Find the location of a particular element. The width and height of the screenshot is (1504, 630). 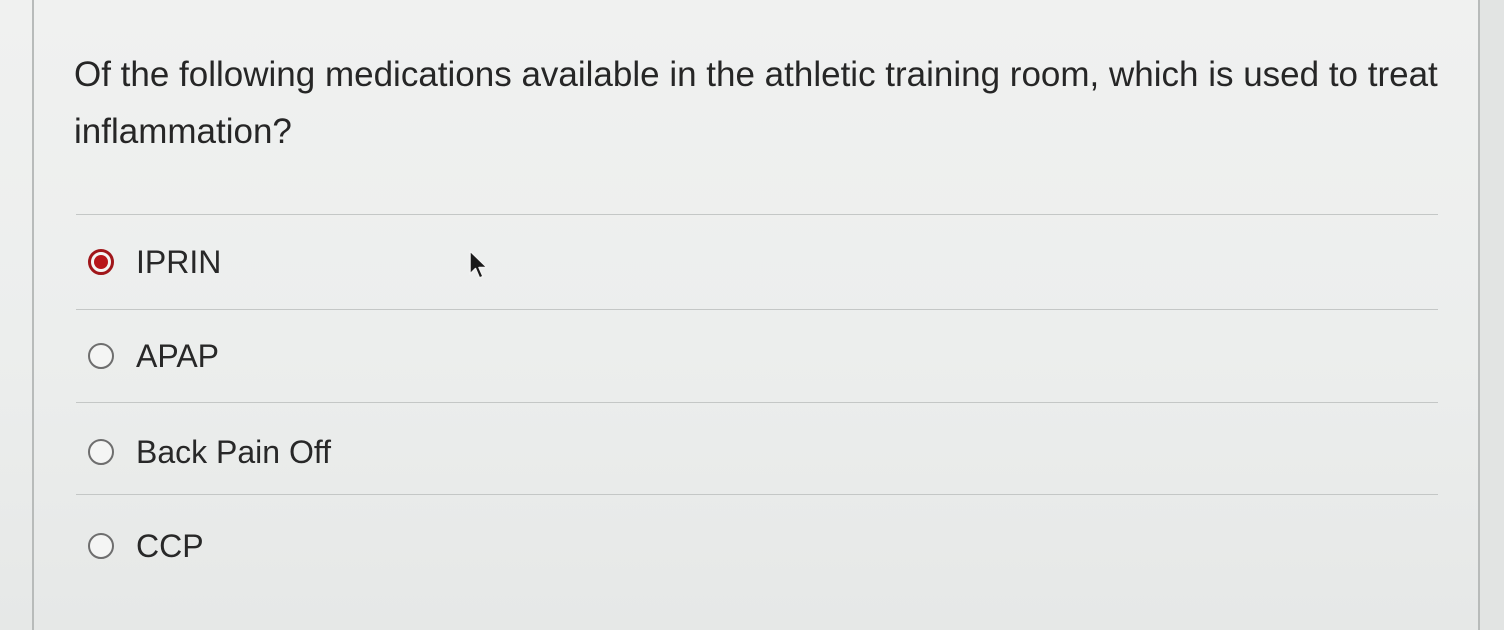

answer-option-iprin: IPRIN is located at coordinates (154, 262).